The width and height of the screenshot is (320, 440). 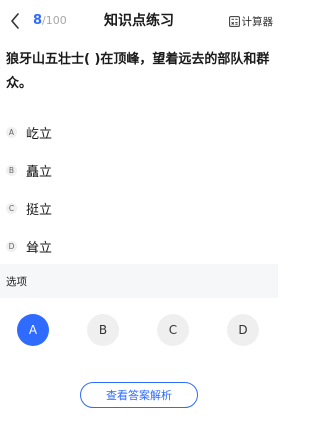 What do you see at coordinates (139, 208) in the screenshot?
I see `option-c: C 挺立` at bounding box center [139, 208].